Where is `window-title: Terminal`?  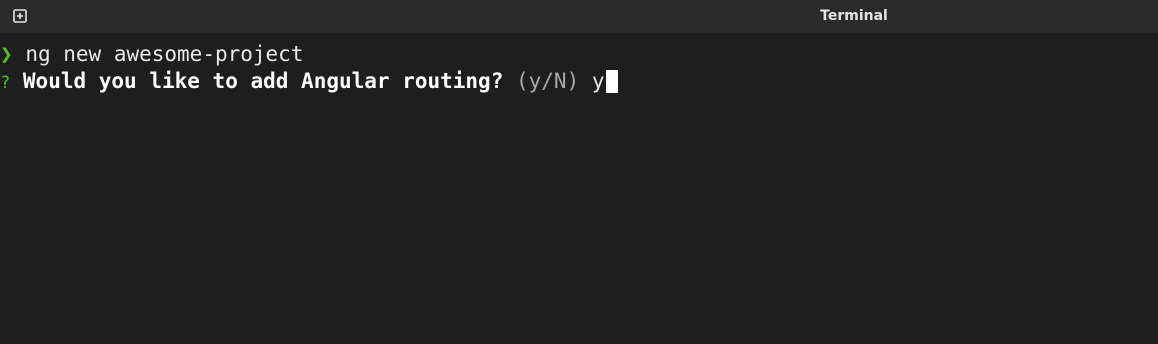 window-title: Terminal is located at coordinates (854, 16).